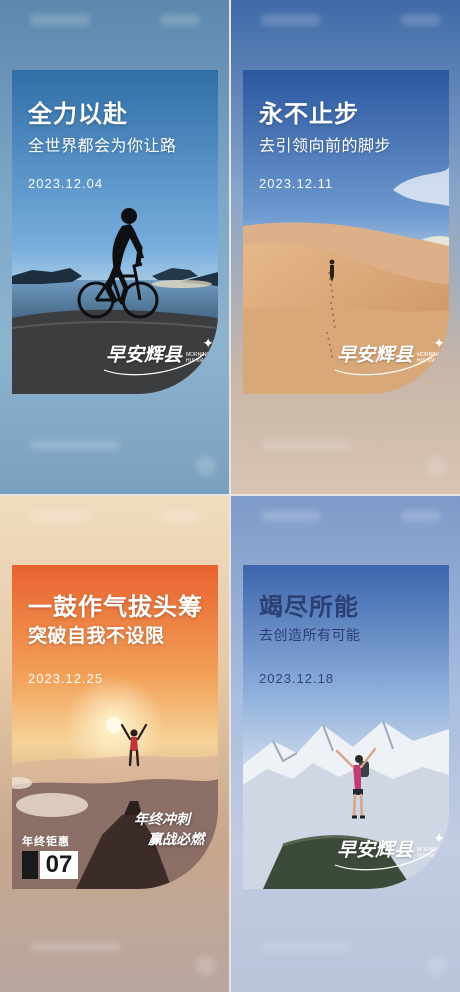  What do you see at coordinates (162, 820) in the screenshot?
I see `slogan-line-1: 年终冲刺` at bounding box center [162, 820].